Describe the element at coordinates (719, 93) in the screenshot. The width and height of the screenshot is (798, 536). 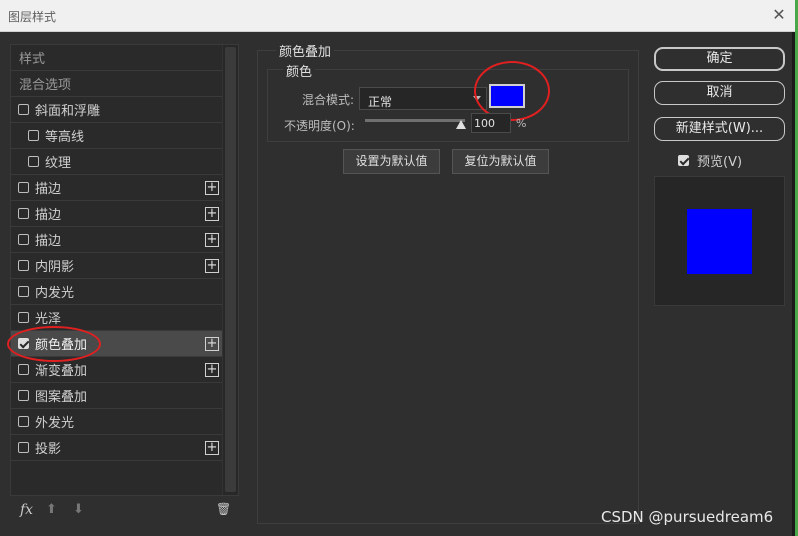
I see `cancel-button: 取消` at that location.